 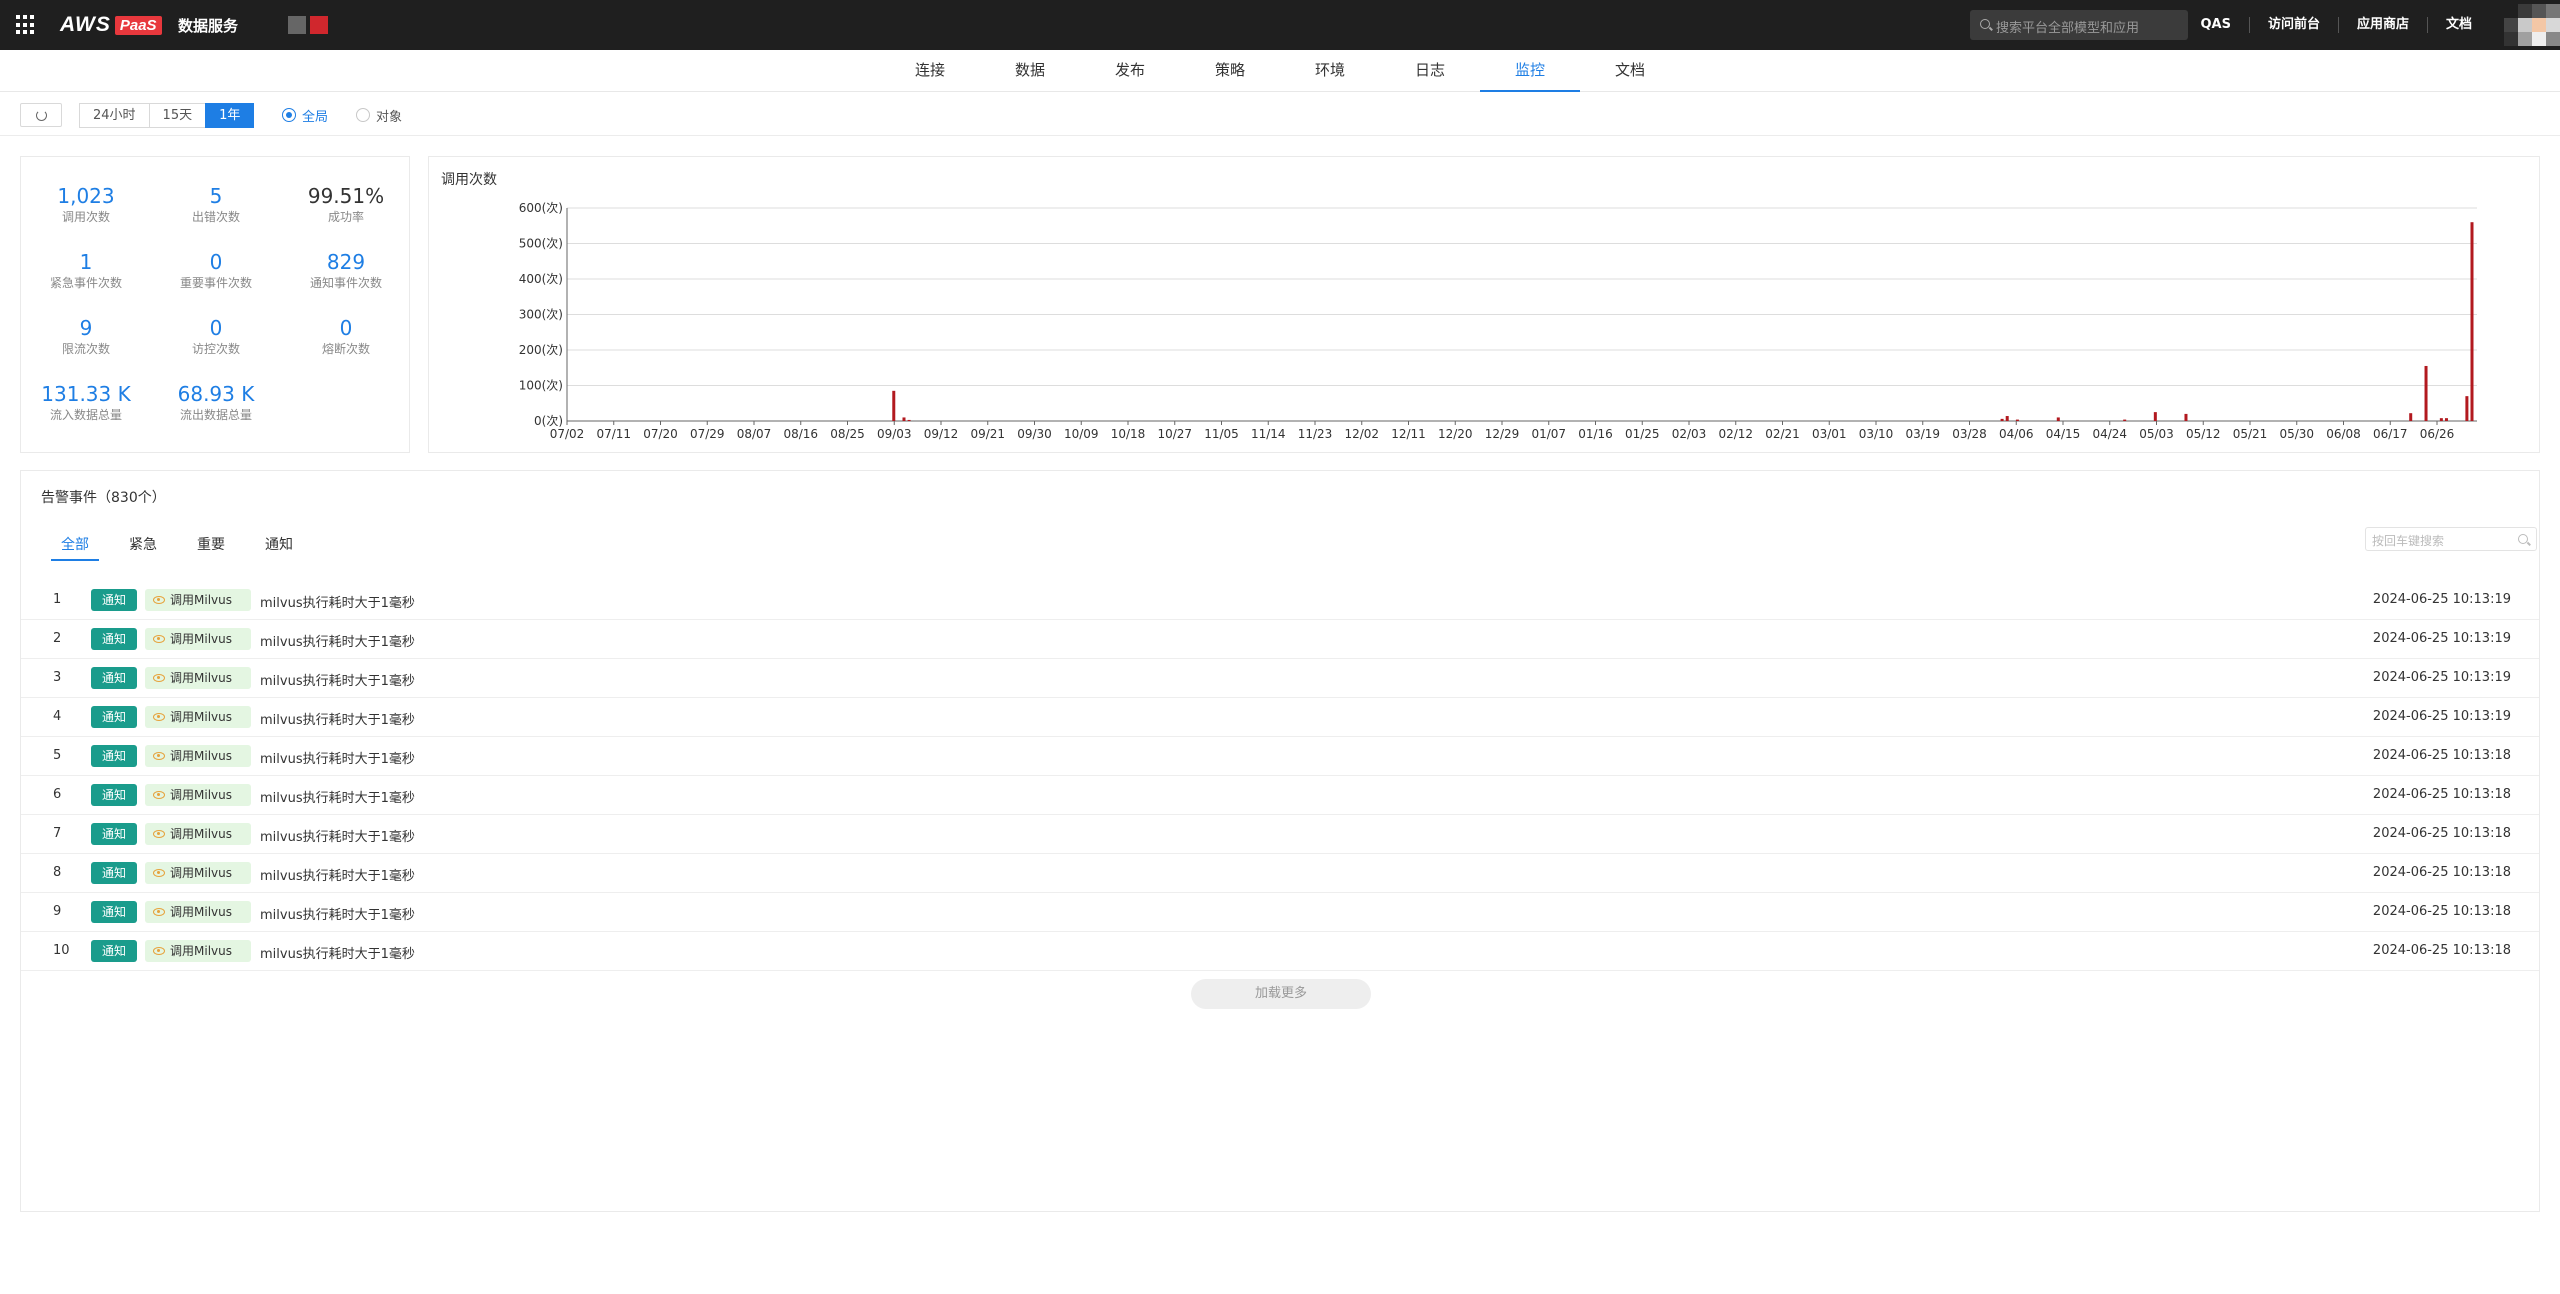 What do you see at coordinates (103, 498) in the screenshot?
I see `alerts-title: 告警事件（830个）` at bounding box center [103, 498].